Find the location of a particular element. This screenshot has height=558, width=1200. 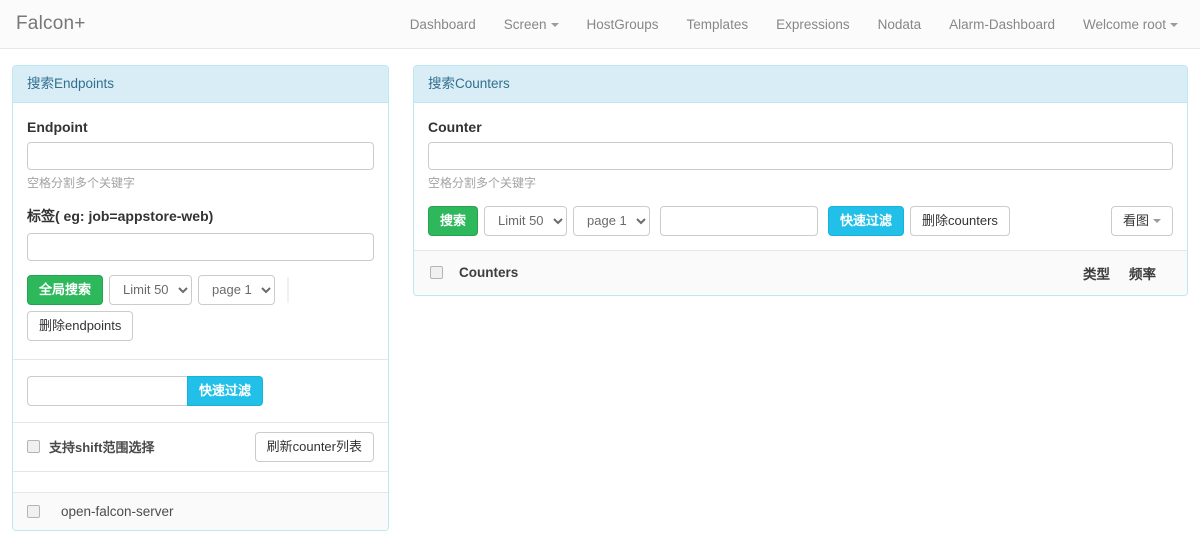

counters-action-row: 搜索 Limit 50 page 1 快速过滤 删除counters 看图 is located at coordinates (800, 220).